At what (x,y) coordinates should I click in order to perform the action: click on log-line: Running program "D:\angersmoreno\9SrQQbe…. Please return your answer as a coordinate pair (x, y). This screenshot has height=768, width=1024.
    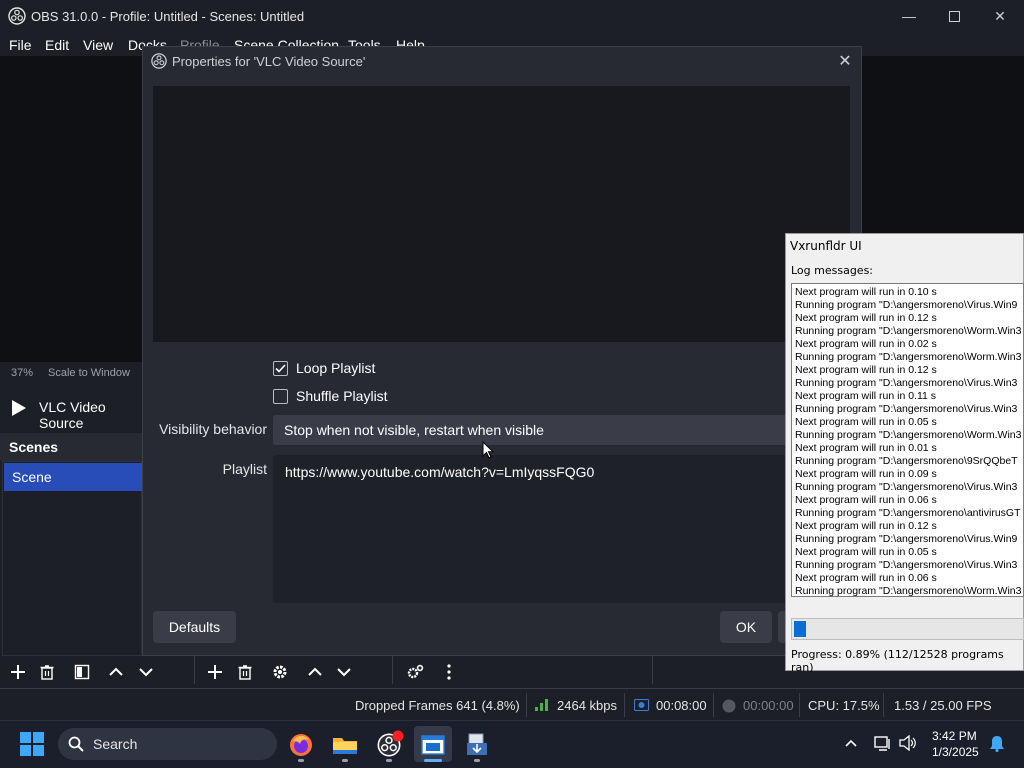
    Looking at the image, I should click on (906, 461).